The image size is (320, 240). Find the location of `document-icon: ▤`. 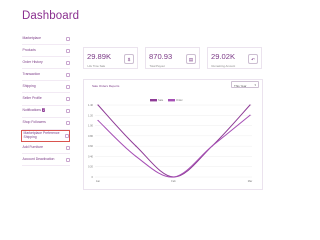

document-icon: ▤ is located at coordinates (191, 59).